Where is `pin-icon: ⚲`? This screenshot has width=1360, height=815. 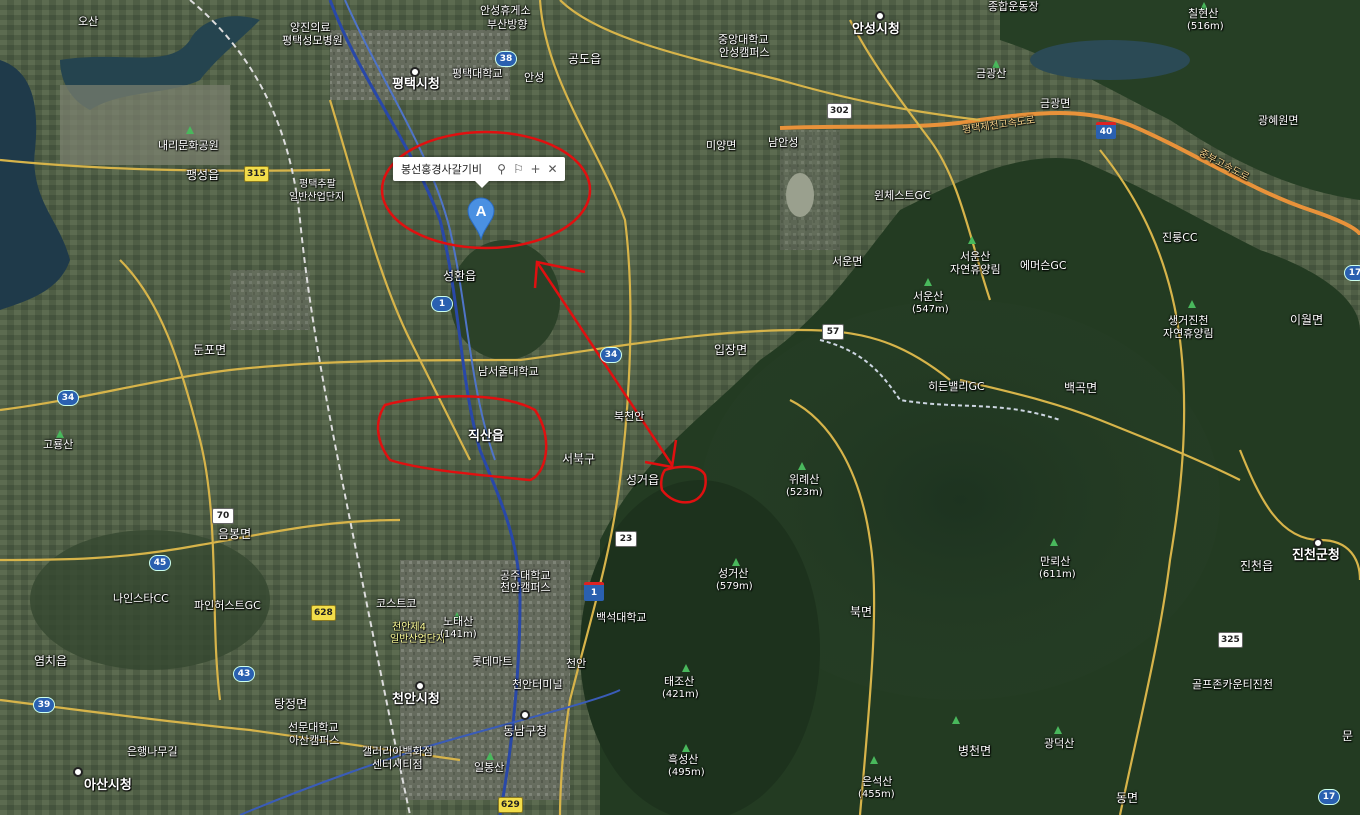
pin-icon: ⚲ is located at coordinates (501, 169).